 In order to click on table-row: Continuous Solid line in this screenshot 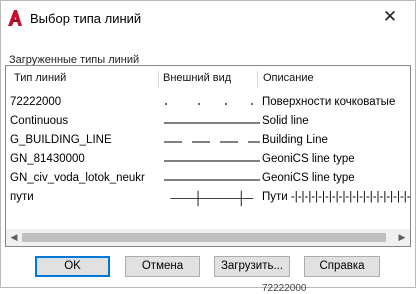, I will do `click(208, 122)`.